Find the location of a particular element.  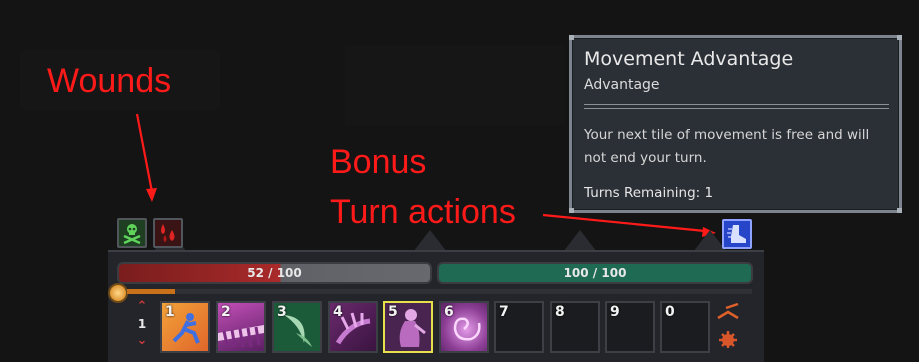

ability-slot-2: 2 is located at coordinates (241, 327).